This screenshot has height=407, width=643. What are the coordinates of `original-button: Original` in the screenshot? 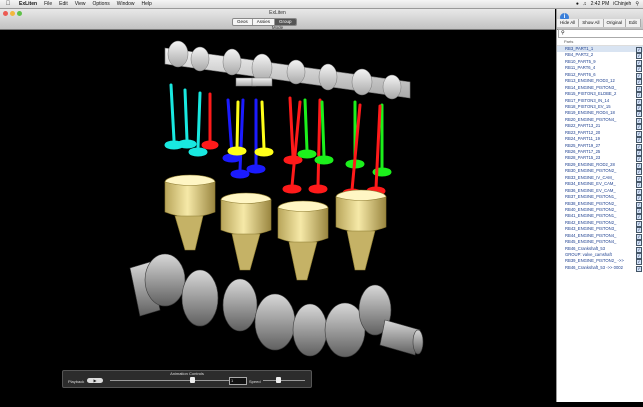 It's located at (615, 23).